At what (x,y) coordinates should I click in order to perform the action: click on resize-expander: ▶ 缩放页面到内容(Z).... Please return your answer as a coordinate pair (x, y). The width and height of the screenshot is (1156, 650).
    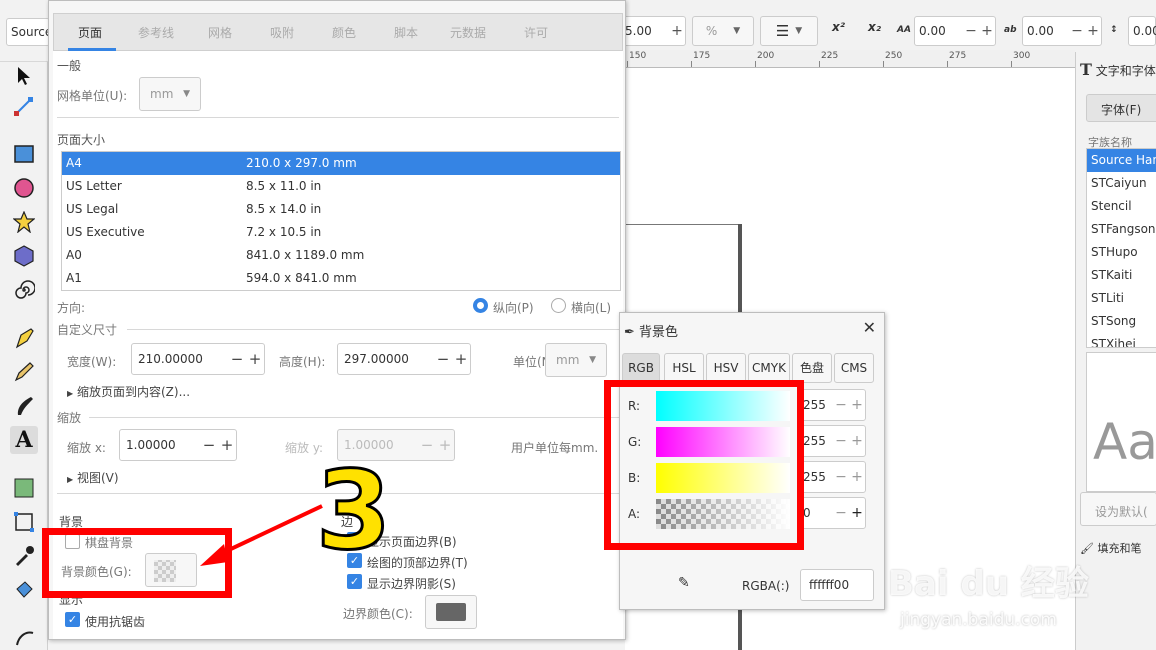
    Looking at the image, I should click on (128, 391).